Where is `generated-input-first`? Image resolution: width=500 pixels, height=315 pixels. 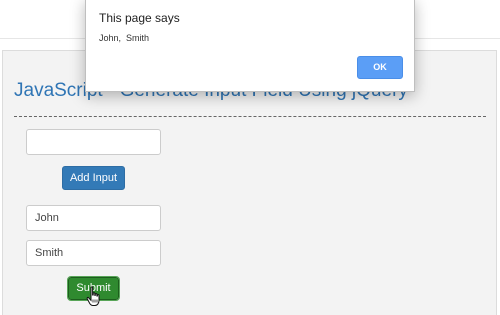 generated-input-first is located at coordinates (93, 218).